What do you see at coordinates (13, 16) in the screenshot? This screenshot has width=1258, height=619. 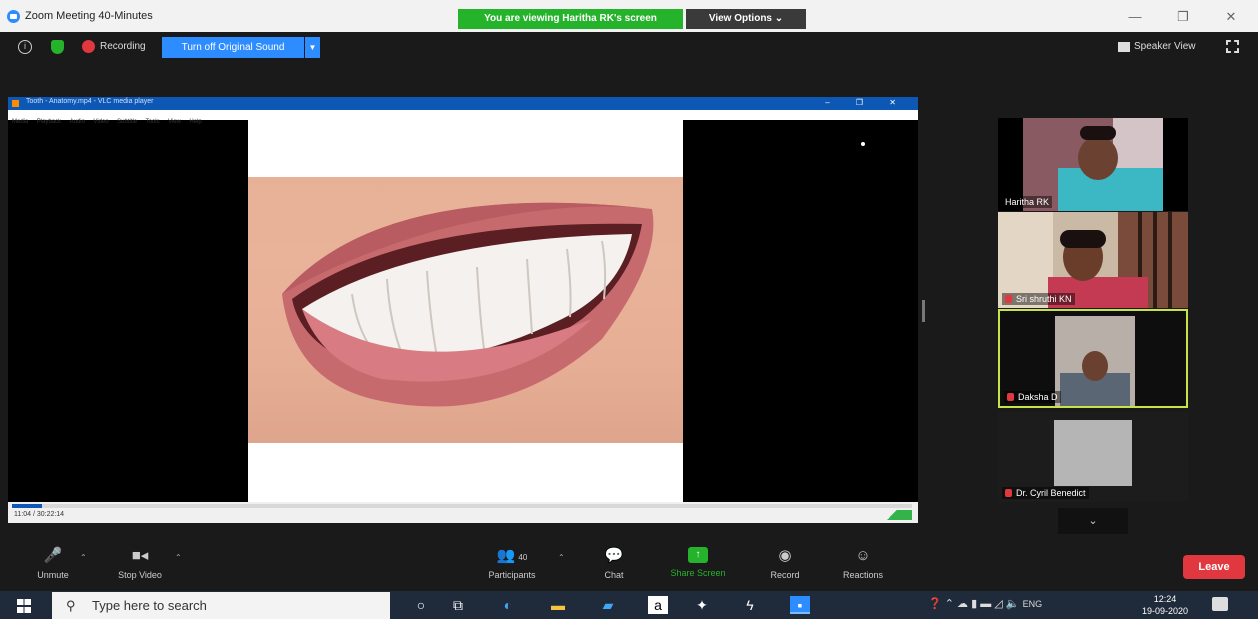 I see `zoom-app-icon` at bounding box center [13, 16].